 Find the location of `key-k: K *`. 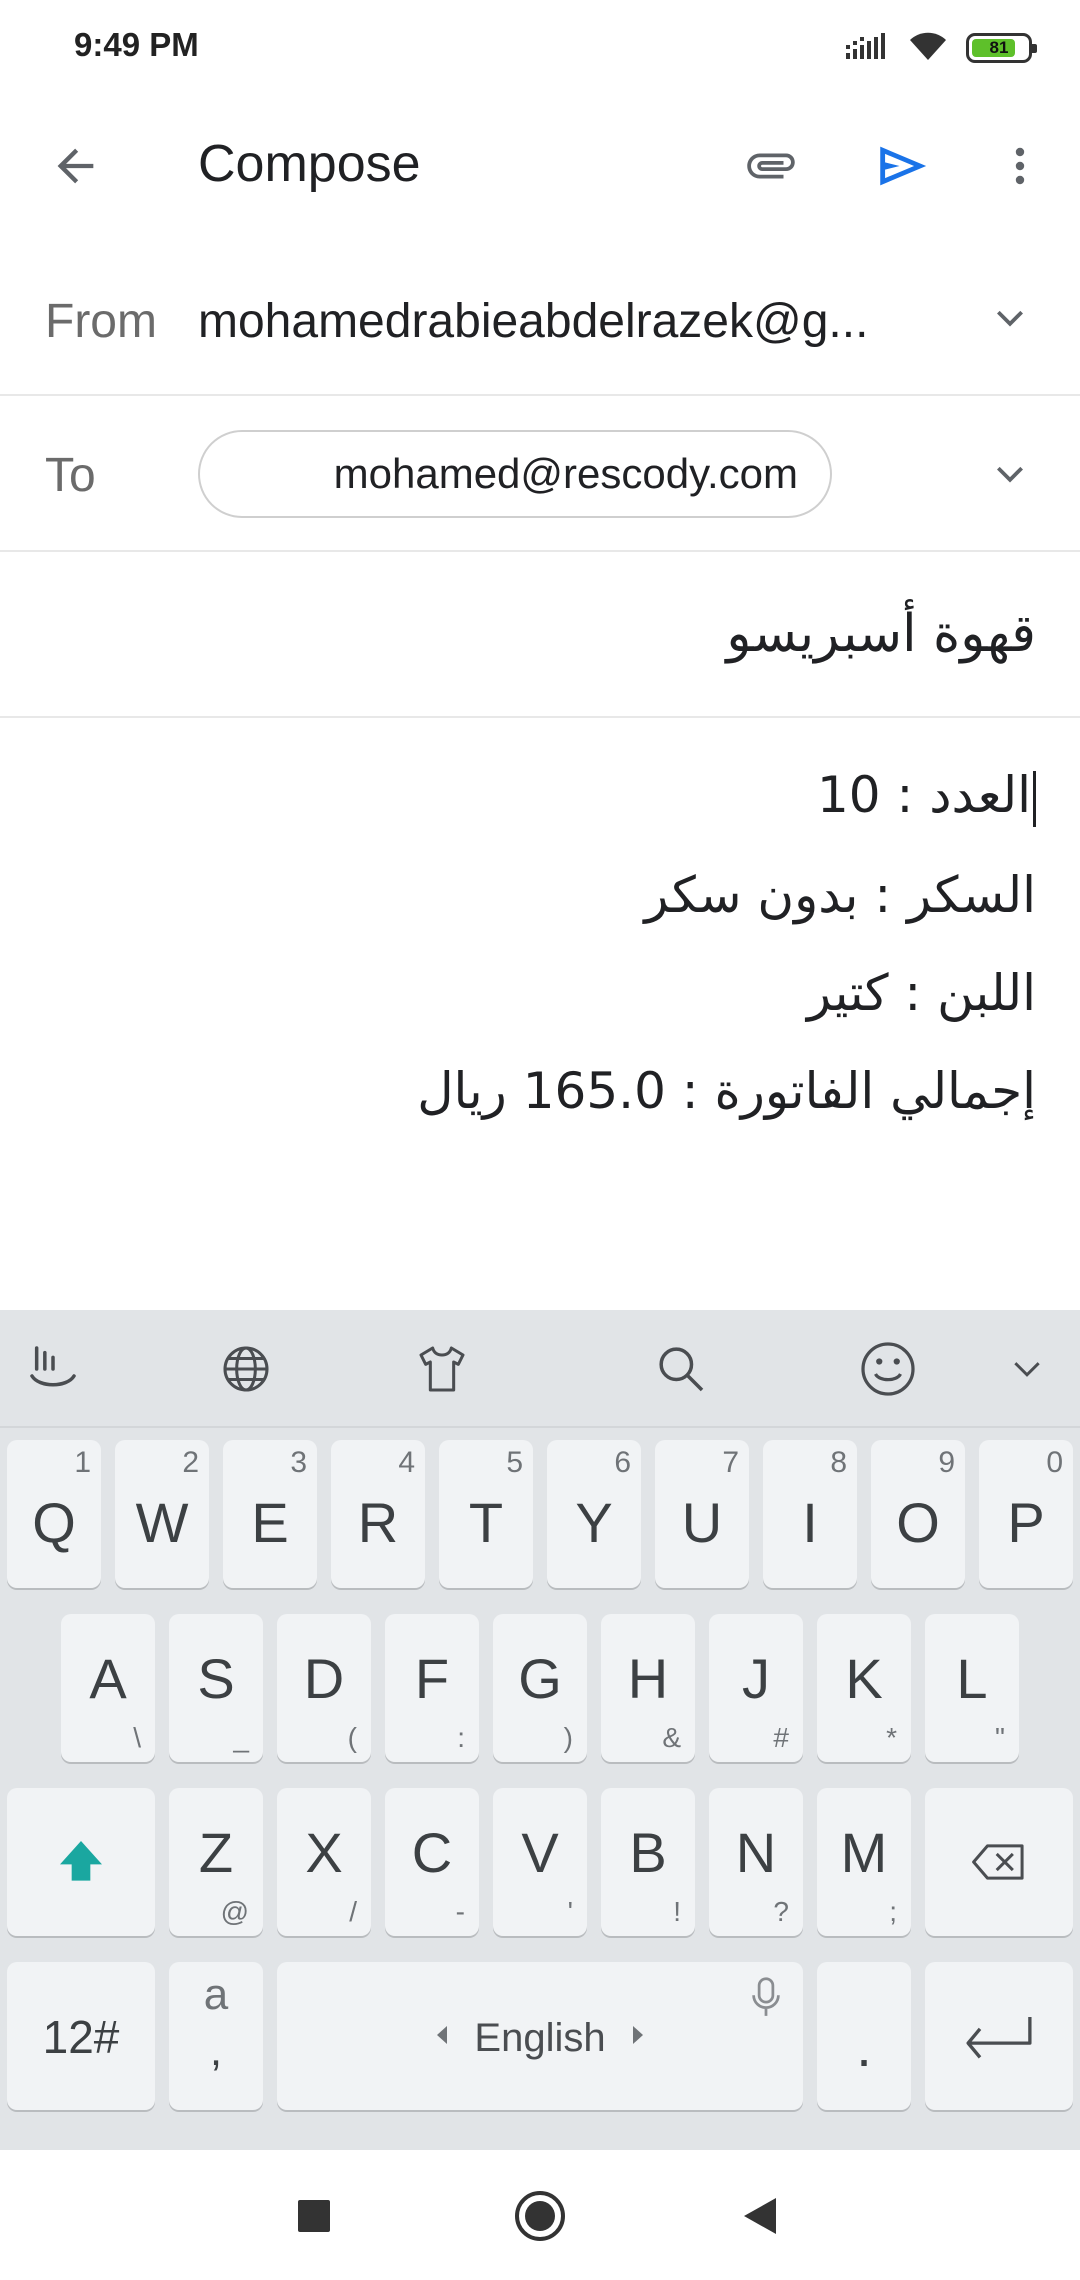

key-k: K * is located at coordinates (864, 1688).